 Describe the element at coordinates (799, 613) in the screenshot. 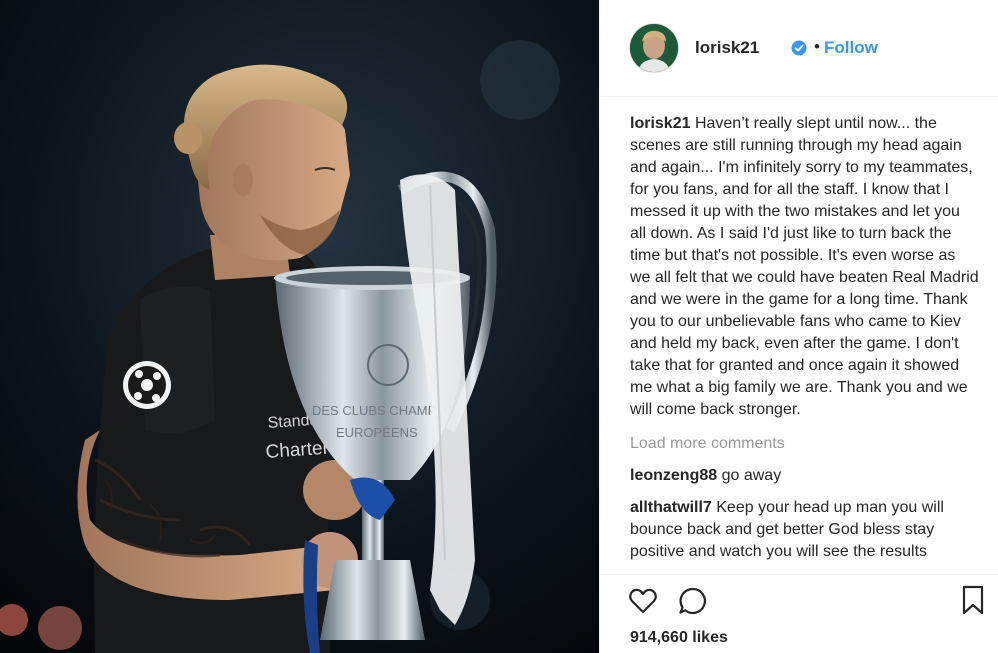

I see `post-actions-bar: 914,660 likes` at that location.